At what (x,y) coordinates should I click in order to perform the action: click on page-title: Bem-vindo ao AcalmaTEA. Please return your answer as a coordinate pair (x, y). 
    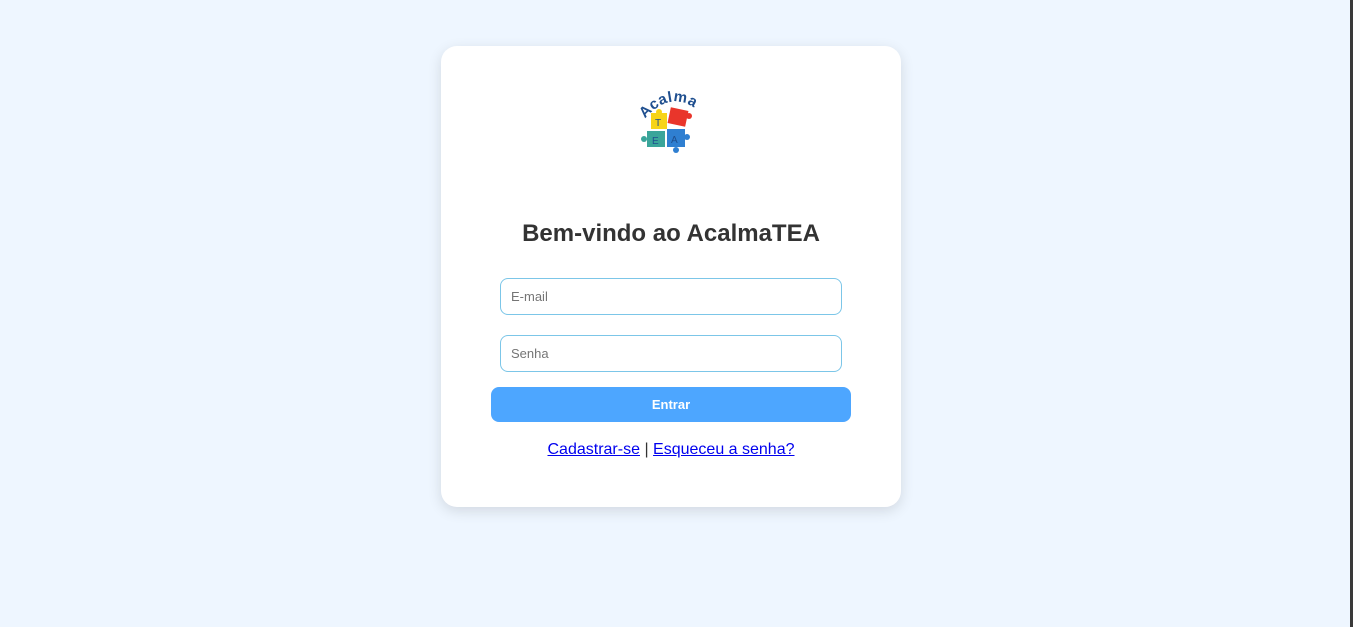
    Looking at the image, I should click on (671, 233).